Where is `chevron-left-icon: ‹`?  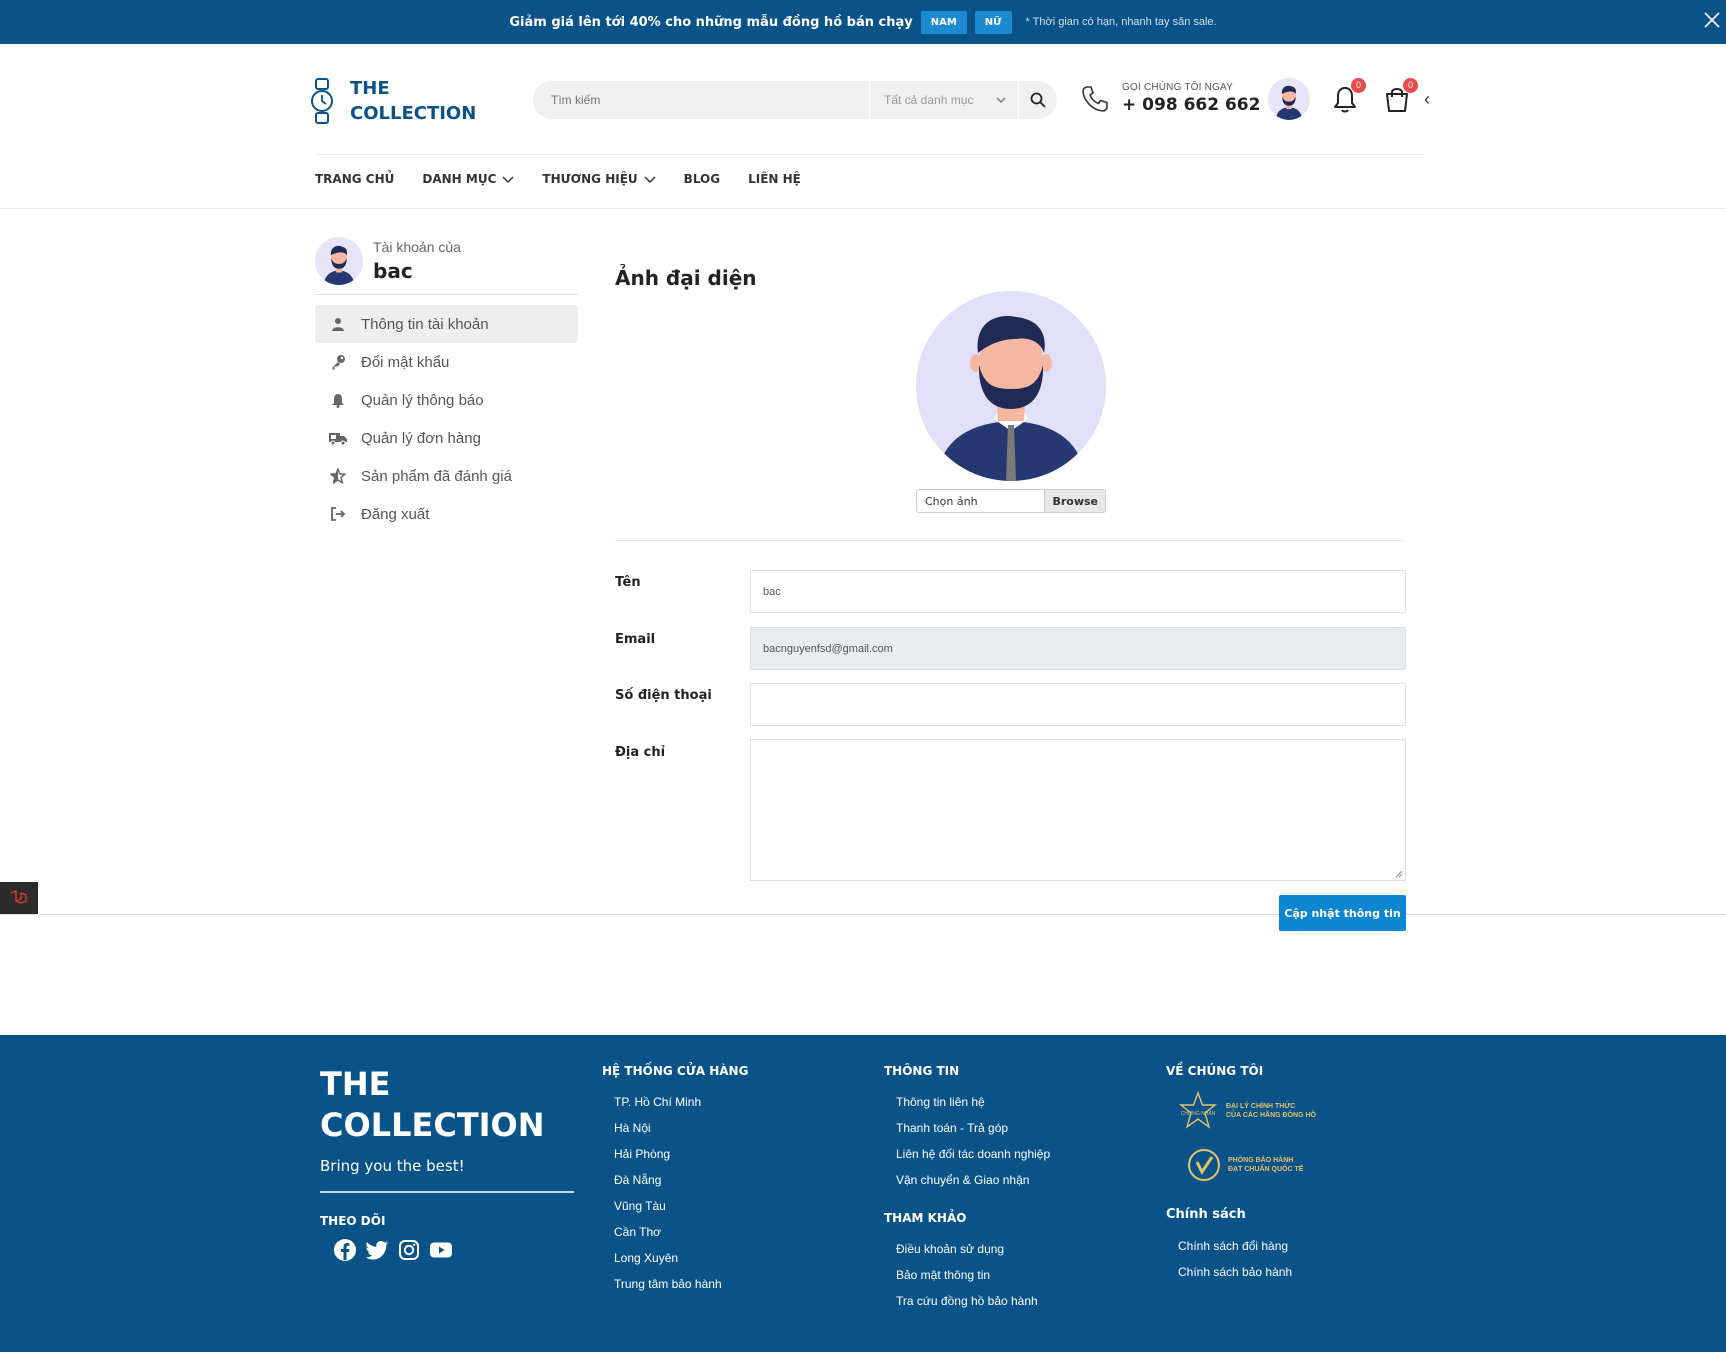
chevron-left-icon: ‹ is located at coordinates (1427, 99).